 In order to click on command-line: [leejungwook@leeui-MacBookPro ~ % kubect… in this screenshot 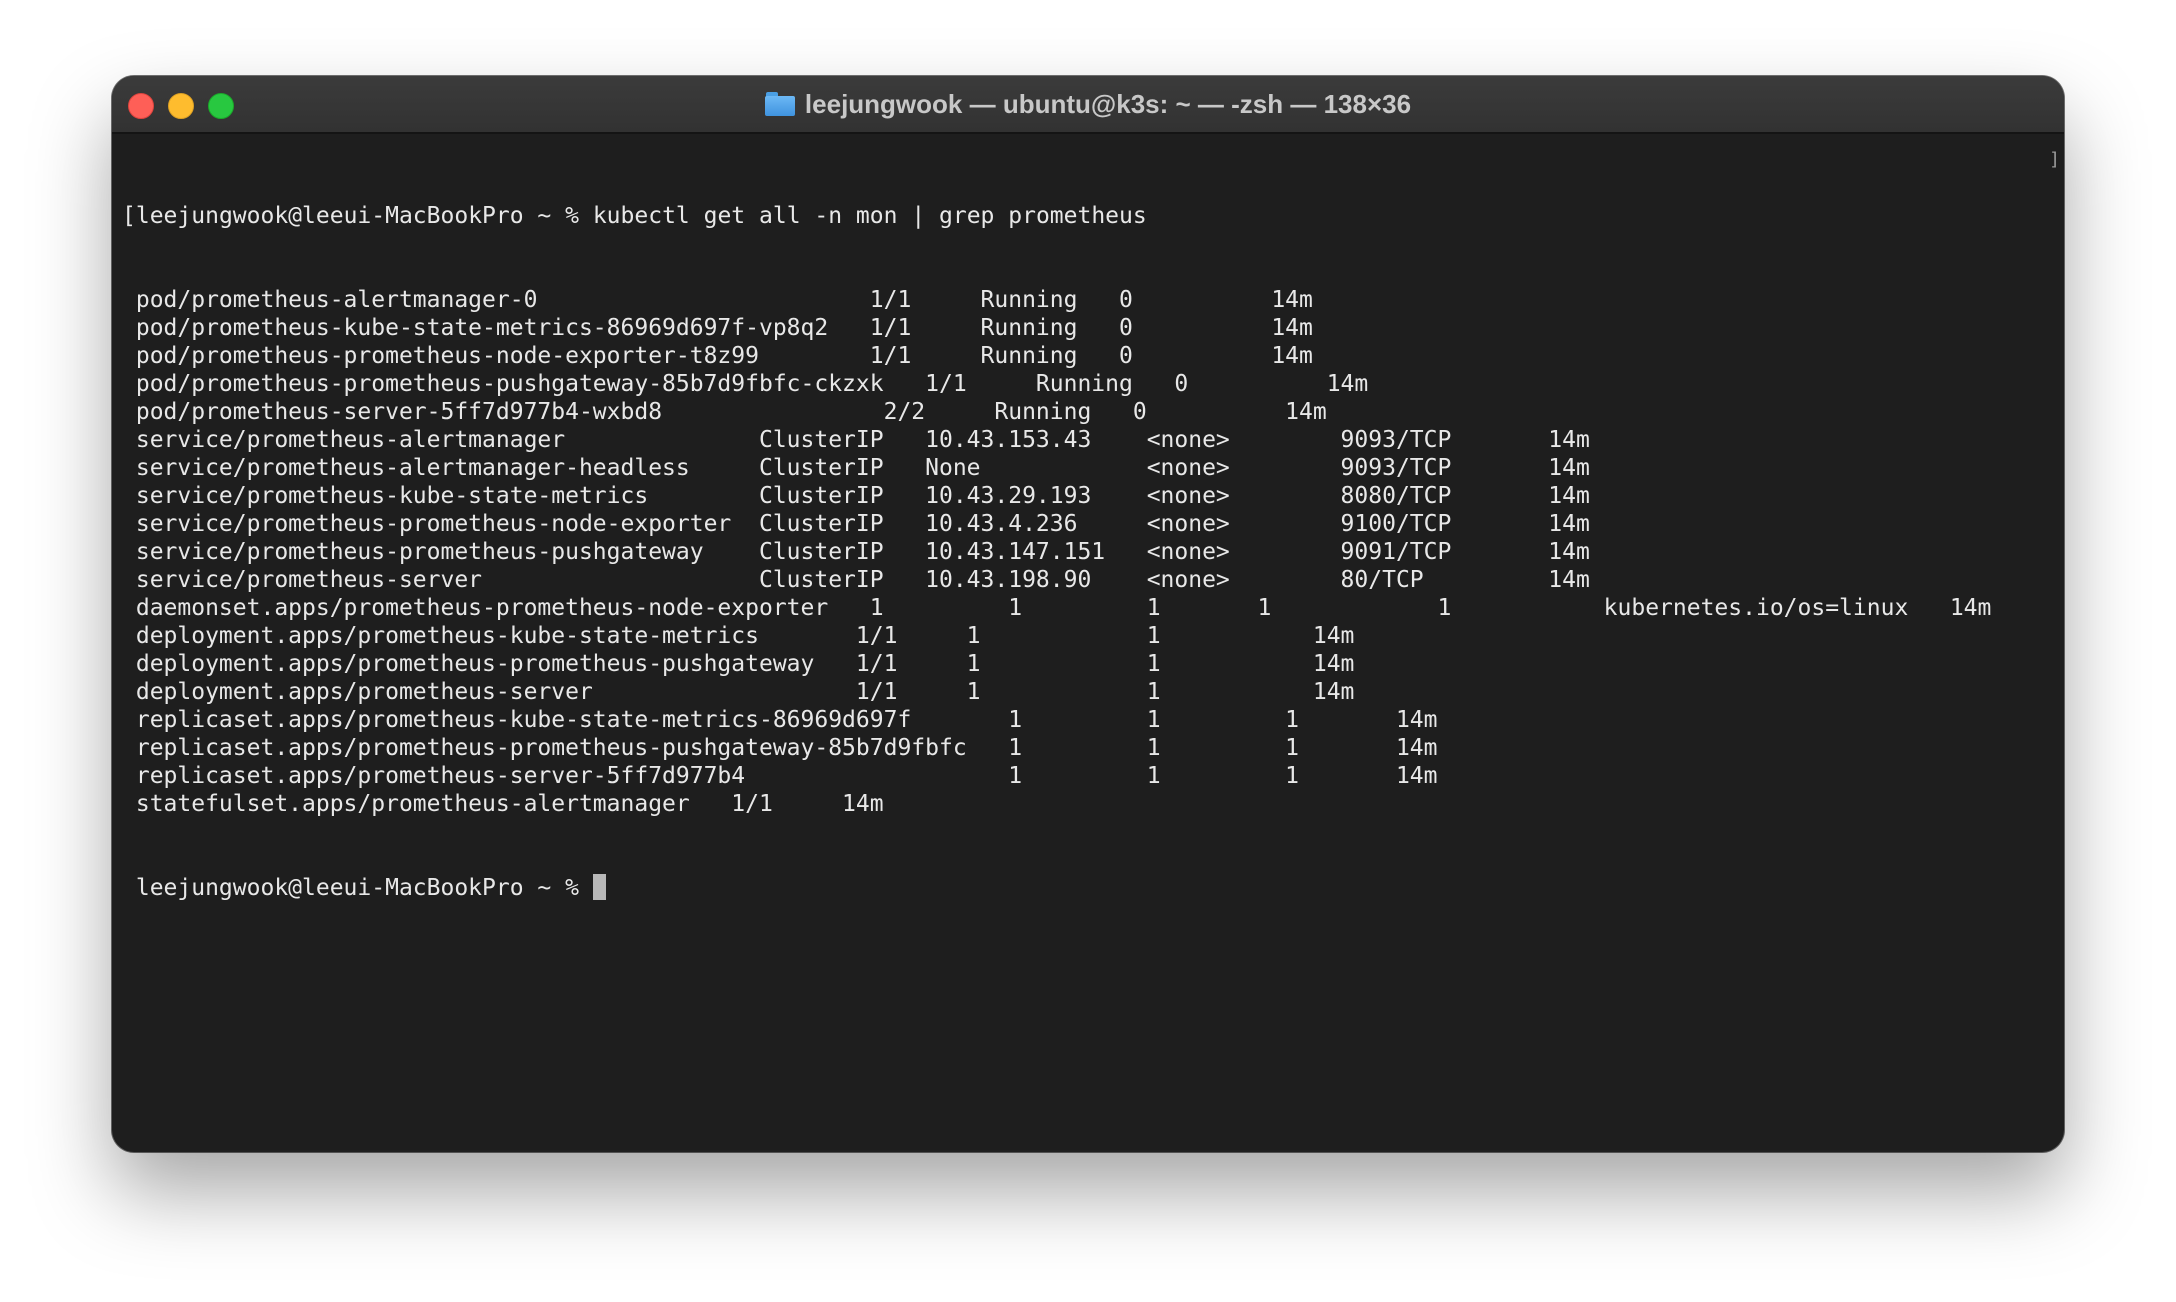, I will do `click(634, 216)`.